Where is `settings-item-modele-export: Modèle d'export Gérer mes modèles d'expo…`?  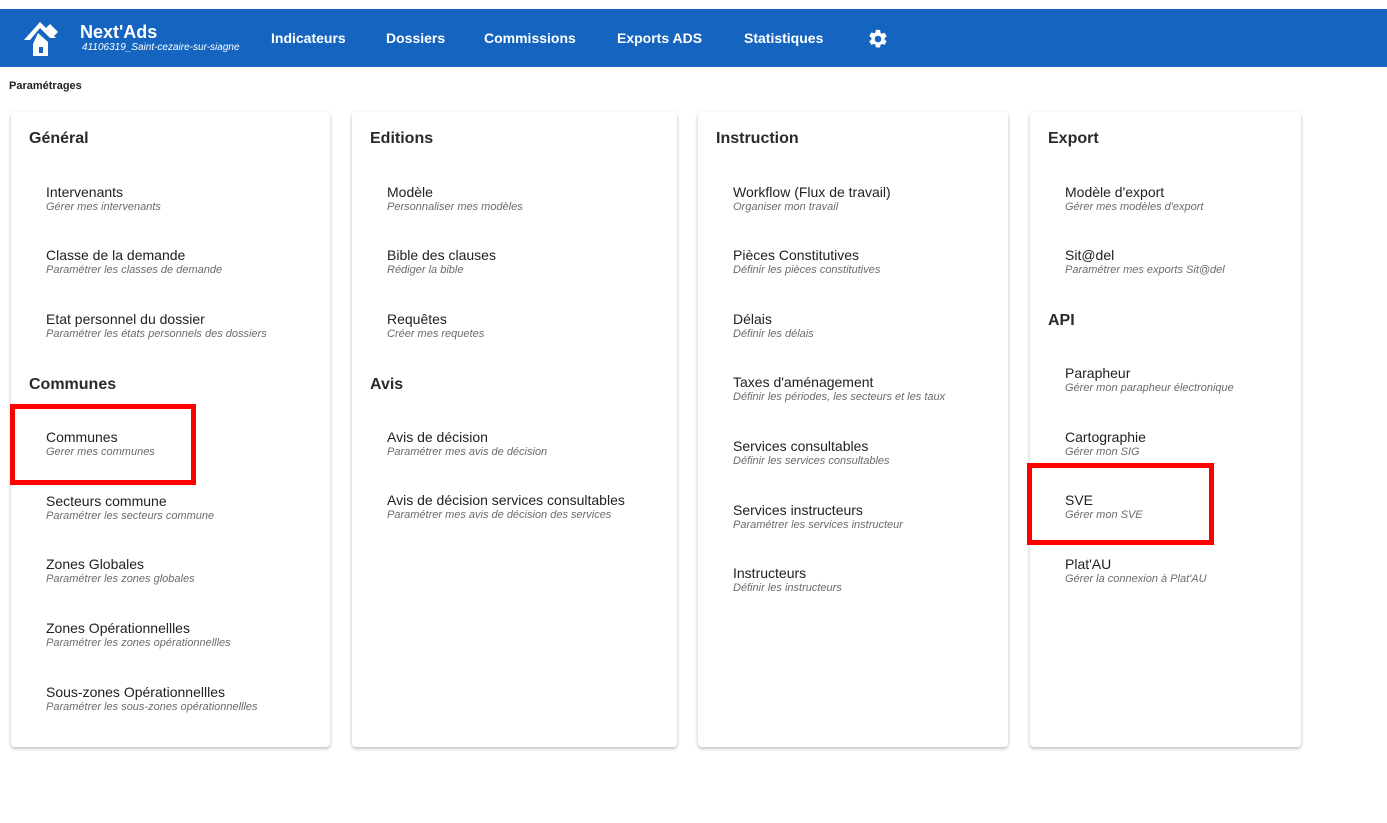
settings-item-modele-export: Modèle d'export Gérer mes modèles d'expo… is located at coordinates (1134, 199).